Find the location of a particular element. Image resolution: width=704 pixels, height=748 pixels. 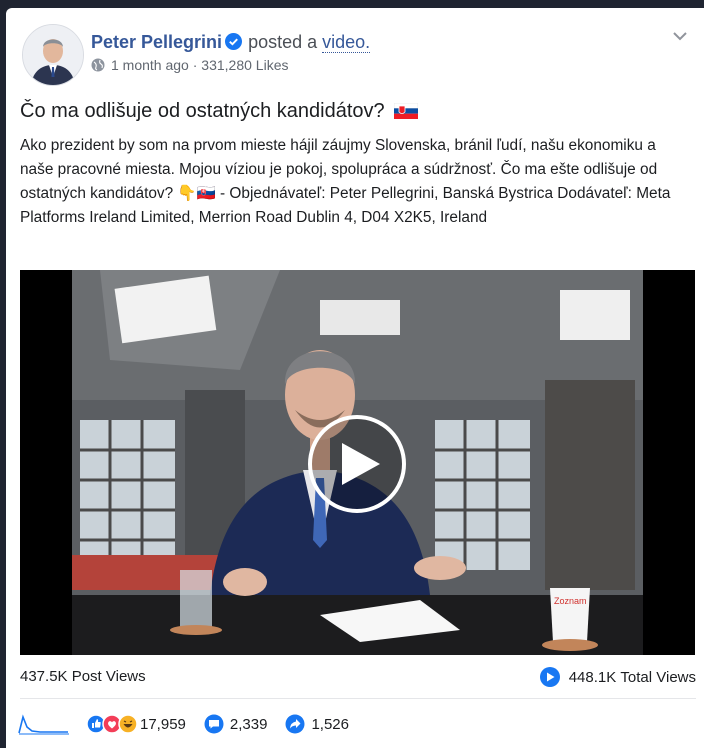

comments-stat: 2,339 is located at coordinates (236, 724).